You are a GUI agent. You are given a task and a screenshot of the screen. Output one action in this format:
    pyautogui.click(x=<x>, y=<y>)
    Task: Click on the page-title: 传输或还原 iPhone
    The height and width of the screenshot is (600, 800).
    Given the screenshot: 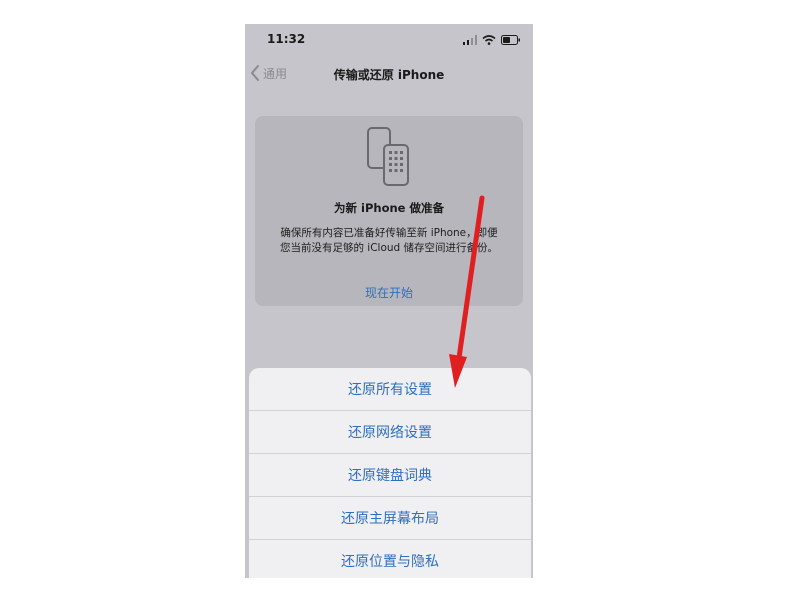 What is the action you would take?
    pyautogui.click(x=389, y=75)
    